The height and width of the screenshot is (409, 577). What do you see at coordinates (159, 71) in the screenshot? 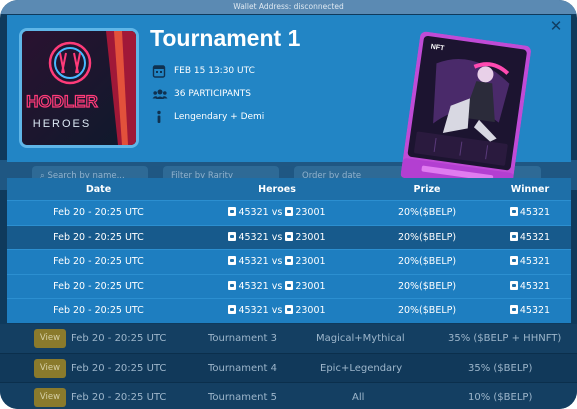
I see `calendar-icon` at bounding box center [159, 71].